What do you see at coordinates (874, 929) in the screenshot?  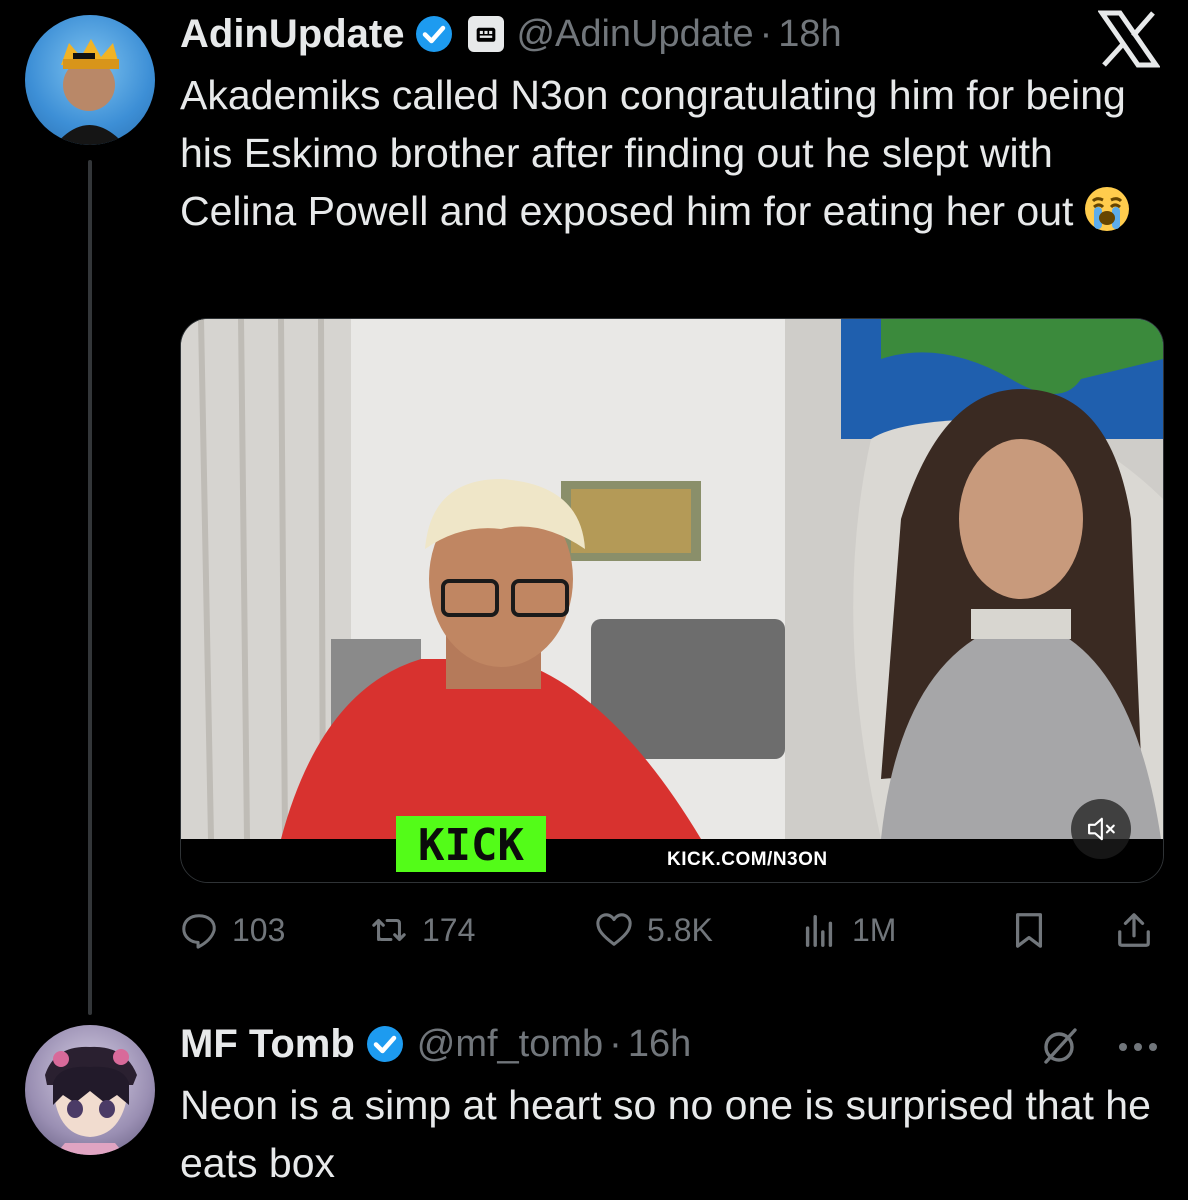 I see `views-count: 1M` at bounding box center [874, 929].